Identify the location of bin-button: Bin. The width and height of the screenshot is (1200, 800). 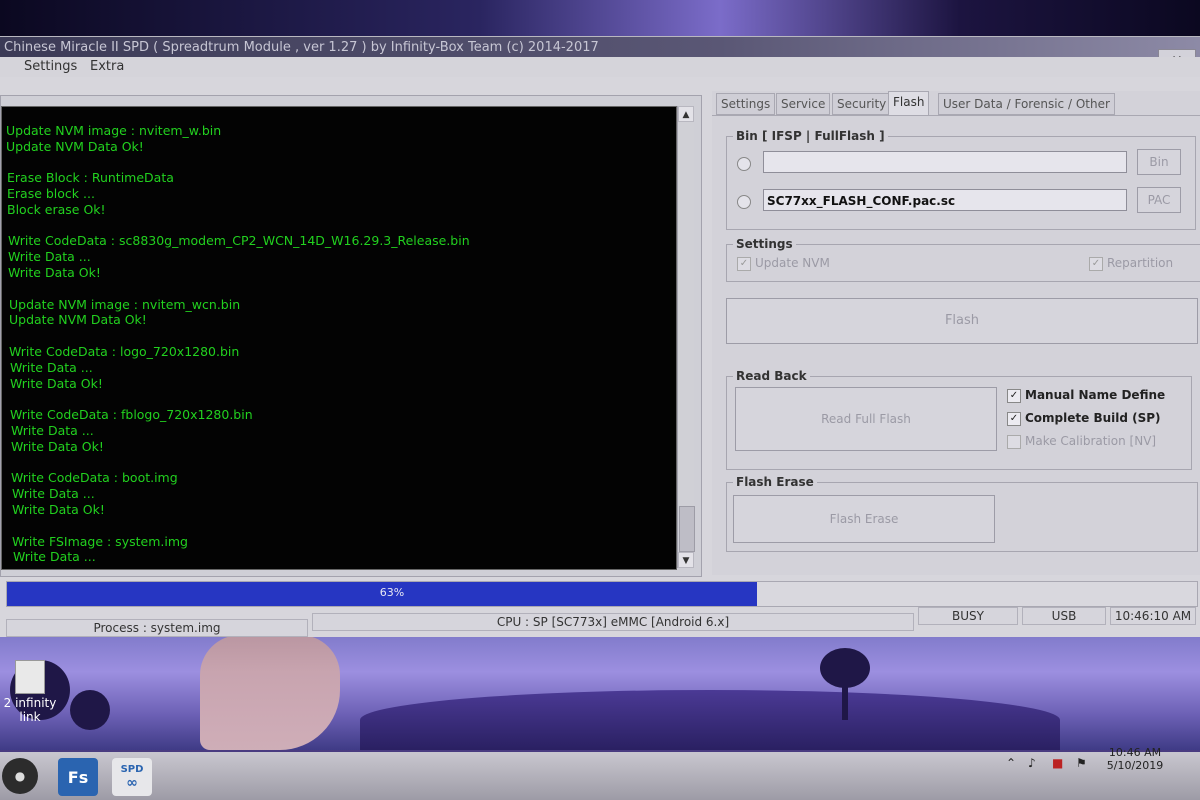
(1159, 162).